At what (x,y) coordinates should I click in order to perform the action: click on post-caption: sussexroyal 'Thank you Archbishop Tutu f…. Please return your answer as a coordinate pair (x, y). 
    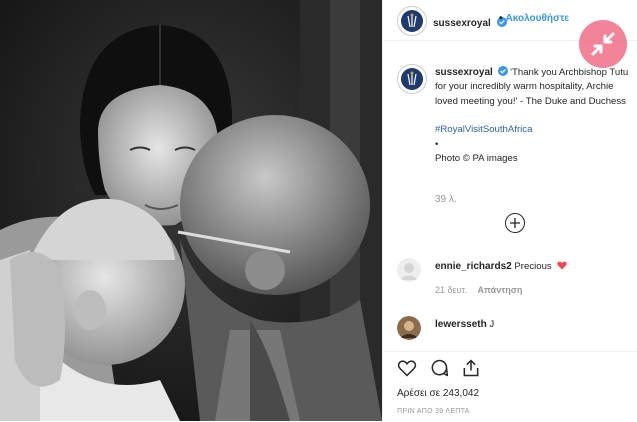
    Looking at the image, I should click on (533, 116).